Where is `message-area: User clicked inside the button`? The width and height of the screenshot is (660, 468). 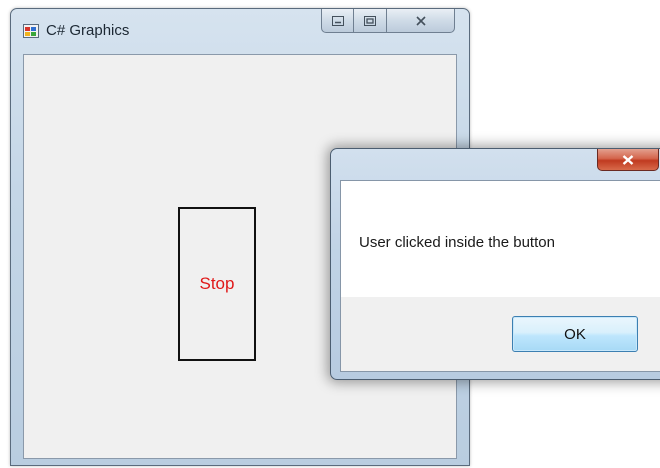 message-area: User clicked inside the button is located at coordinates (500, 239).